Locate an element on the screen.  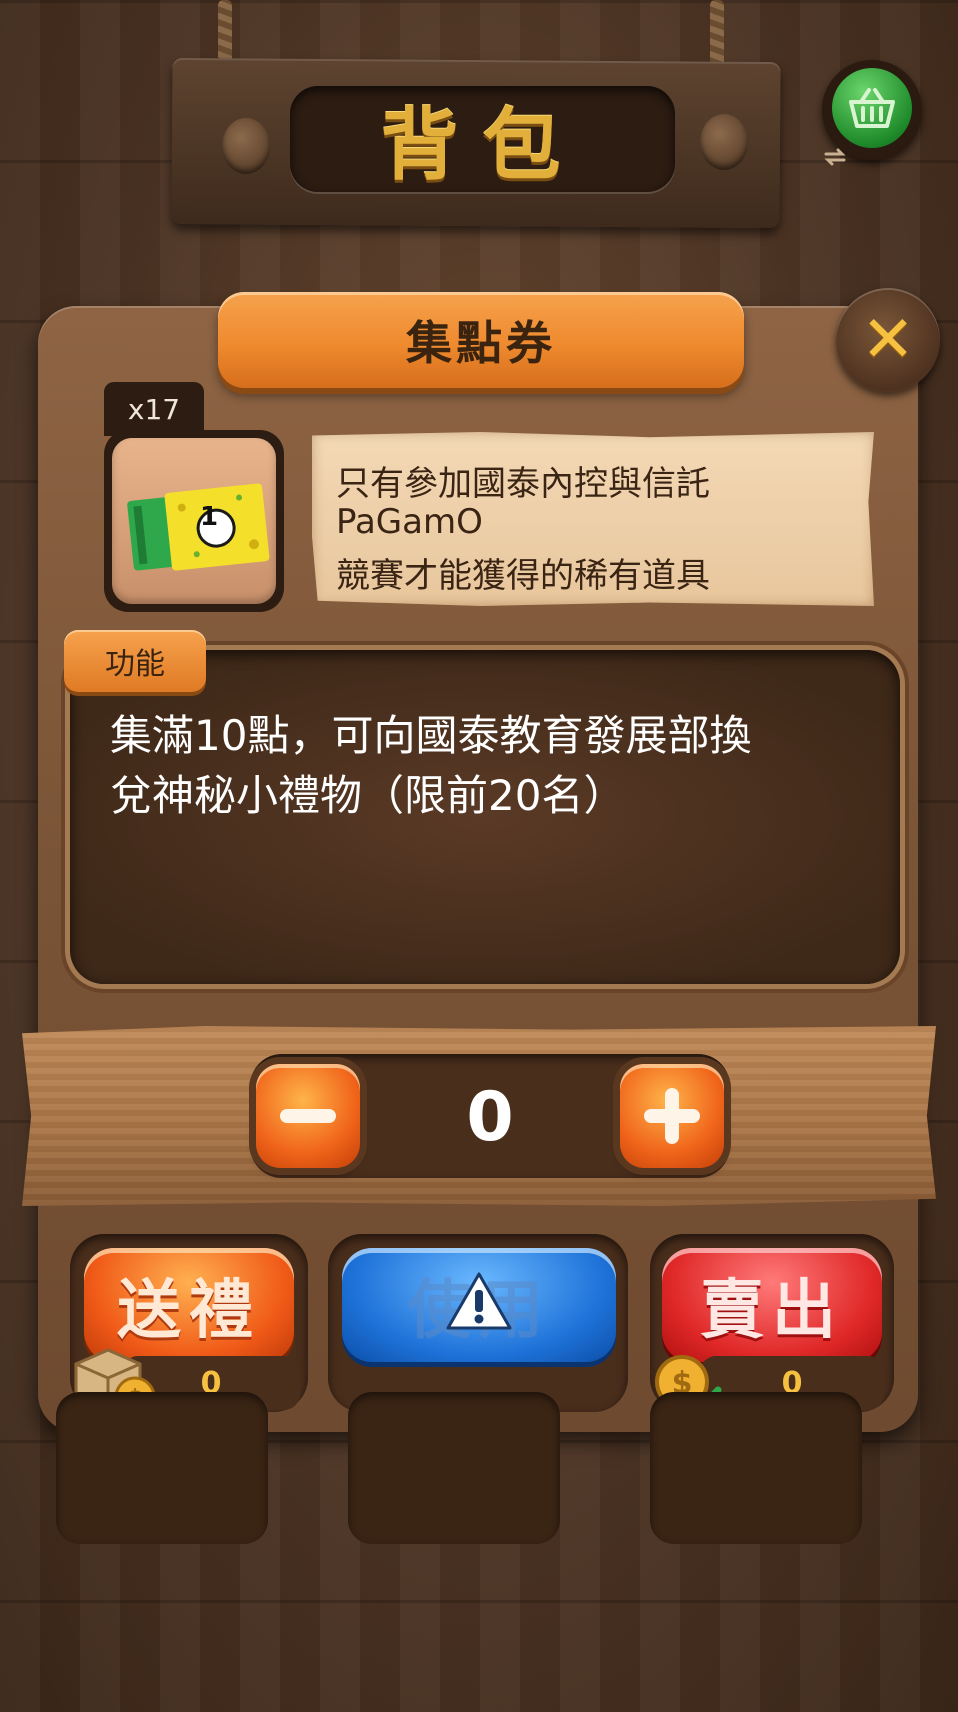
description-line-3: 競賽才能獲得的稀有道具 is located at coordinates (523, 576).